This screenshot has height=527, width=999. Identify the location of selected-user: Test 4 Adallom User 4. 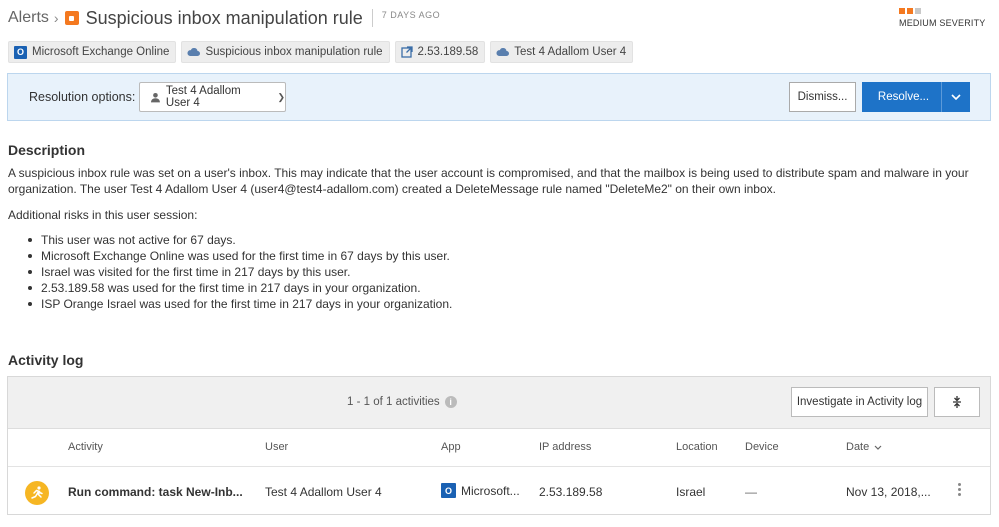
(203, 97).